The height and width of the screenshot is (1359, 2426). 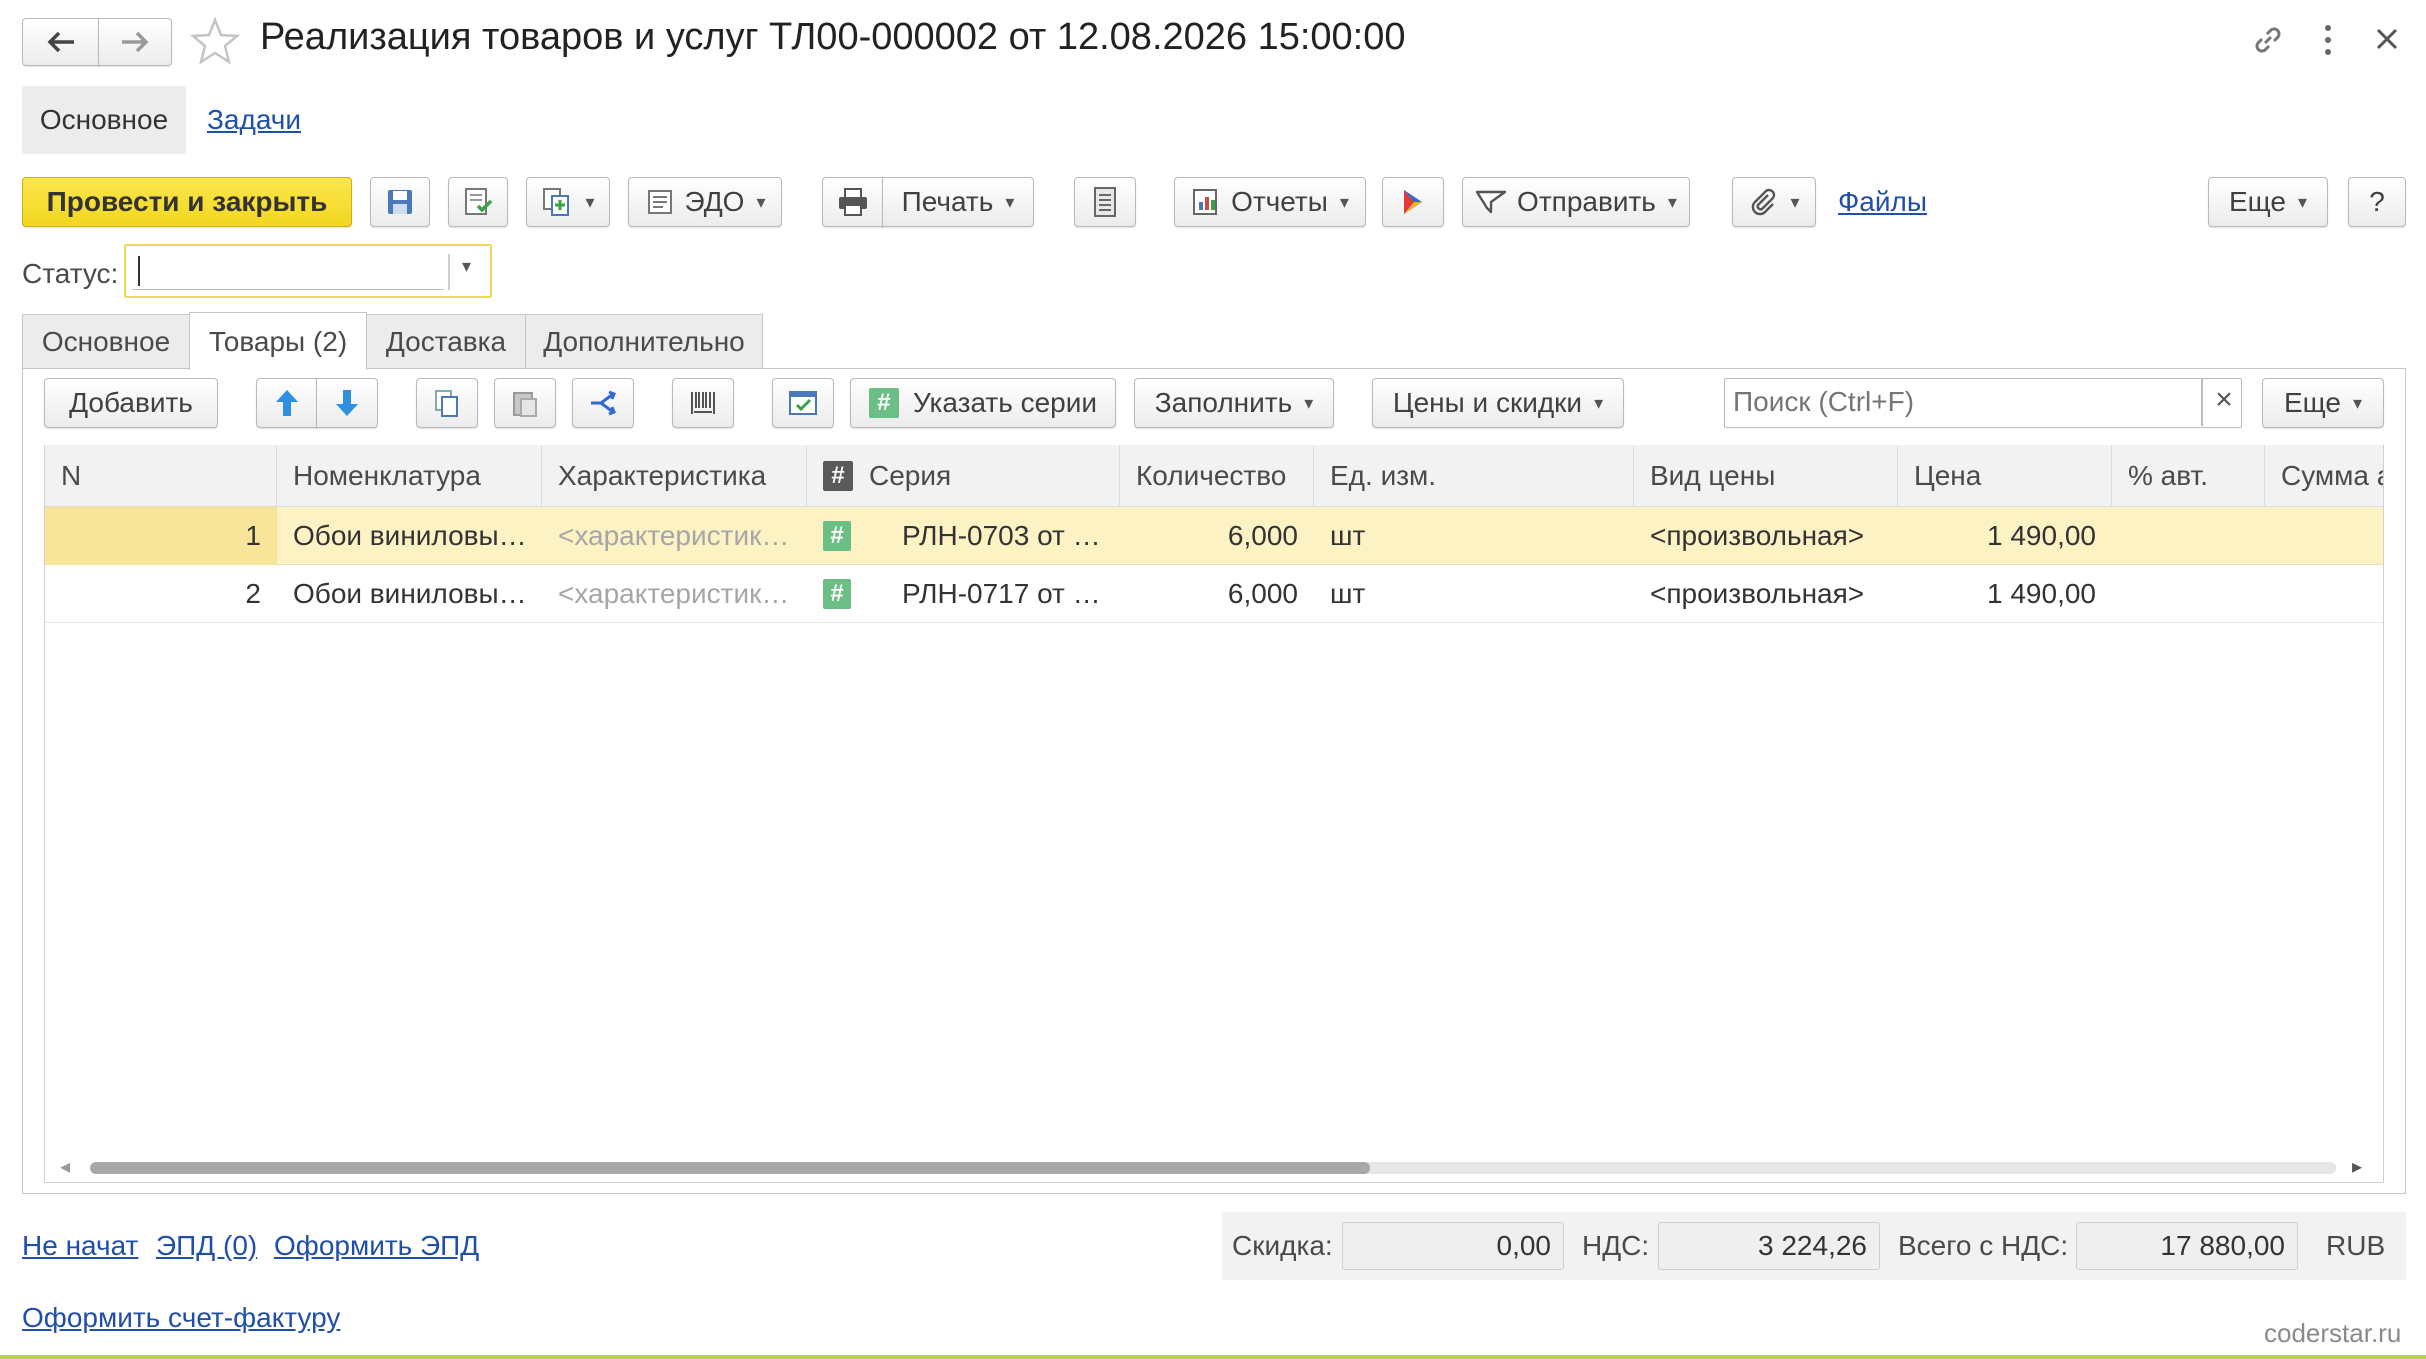 I want to click on specify-series-label: Указать серии, so click(x=1005, y=402).